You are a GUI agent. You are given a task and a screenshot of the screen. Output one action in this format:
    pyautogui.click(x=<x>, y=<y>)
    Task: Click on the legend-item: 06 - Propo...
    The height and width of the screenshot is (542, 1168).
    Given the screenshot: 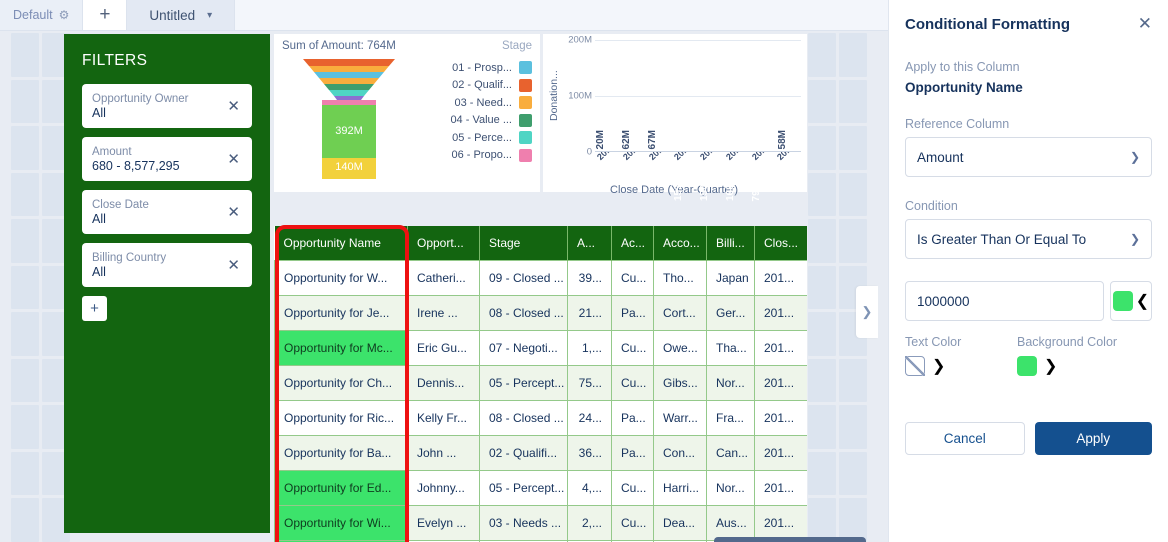 What is the action you would take?
    pyautogui.click(x=476, y=156)
    